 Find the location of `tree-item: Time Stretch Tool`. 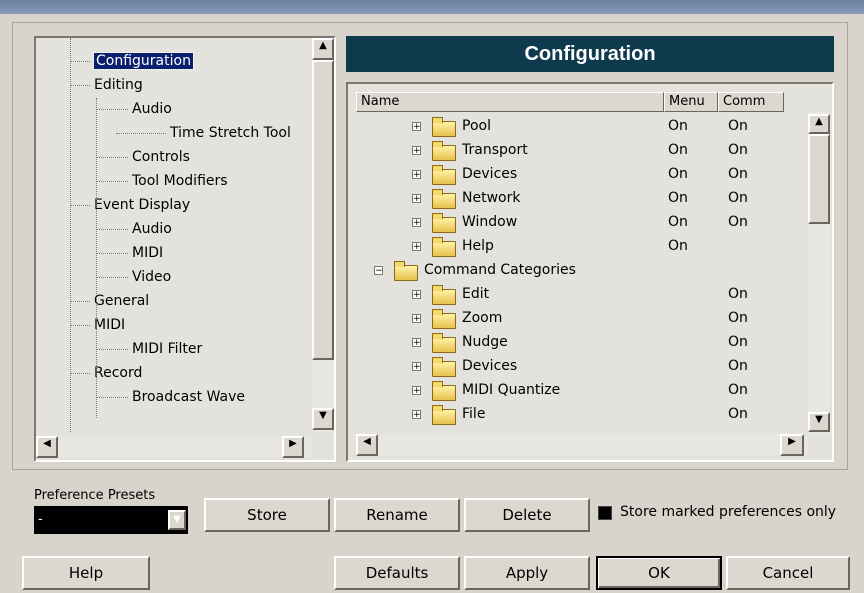

tree-item: Time Stretch Tool is located at coordinates (230, 133).